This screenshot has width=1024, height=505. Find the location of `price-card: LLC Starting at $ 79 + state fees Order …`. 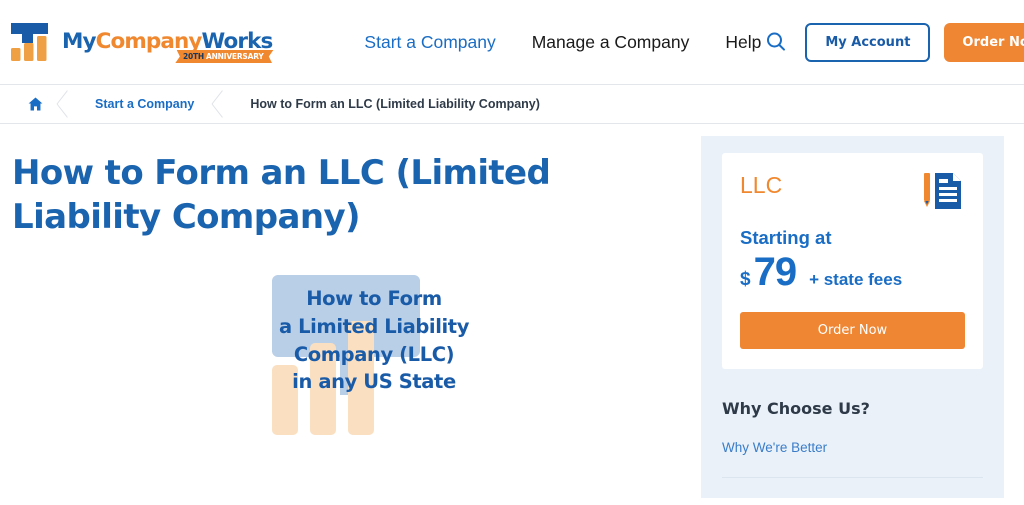

price-card: LLC Starting at $ 79 + state fees Order … is located at coordinates (852, 261).